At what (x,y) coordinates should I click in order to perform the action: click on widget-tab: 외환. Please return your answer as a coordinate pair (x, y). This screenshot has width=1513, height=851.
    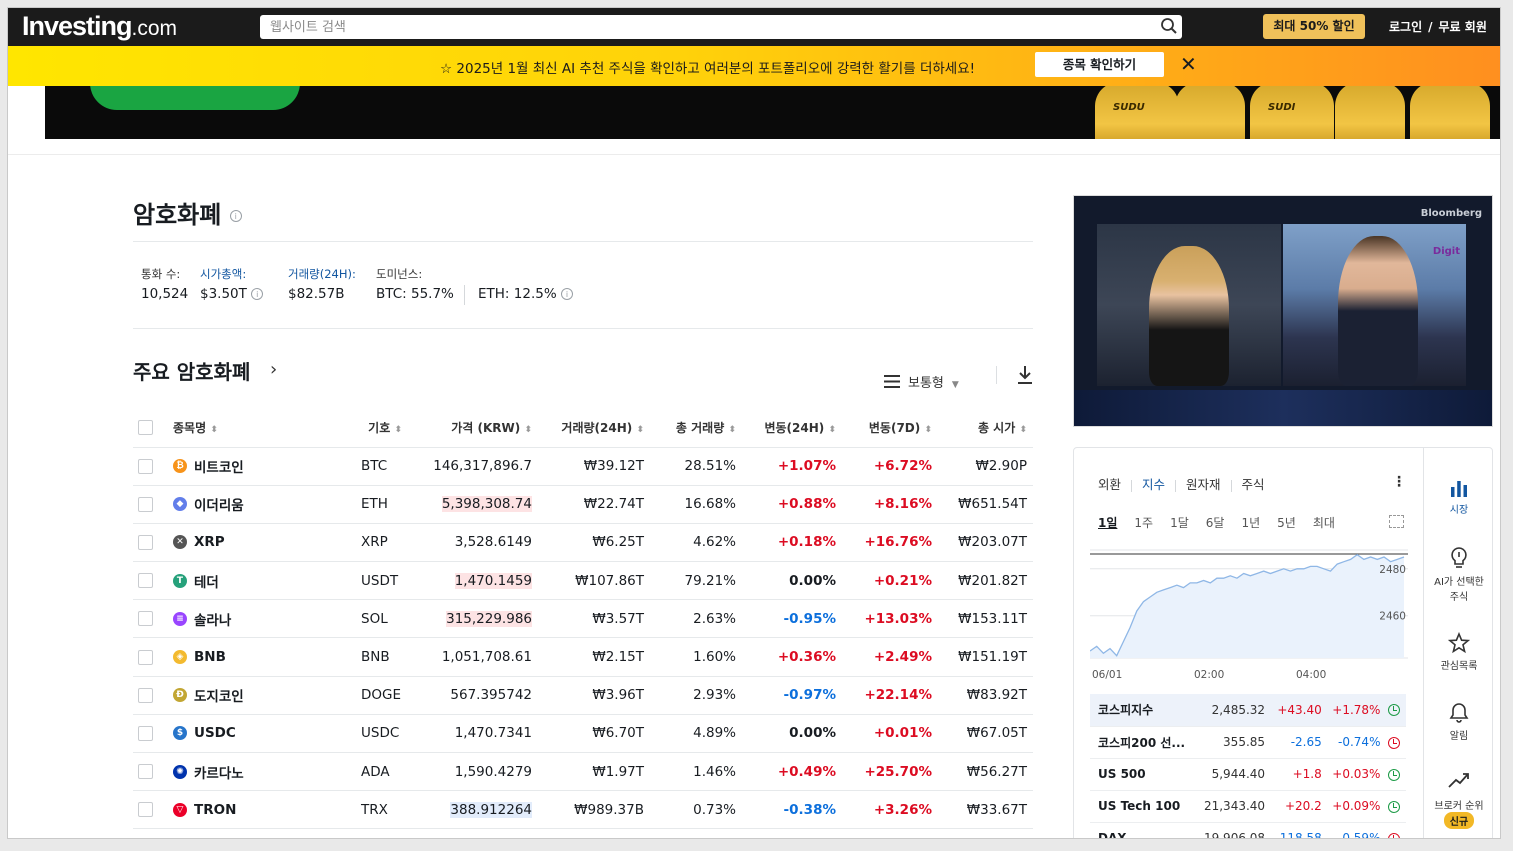
    Looking at the image, I should click on (1109, 483).